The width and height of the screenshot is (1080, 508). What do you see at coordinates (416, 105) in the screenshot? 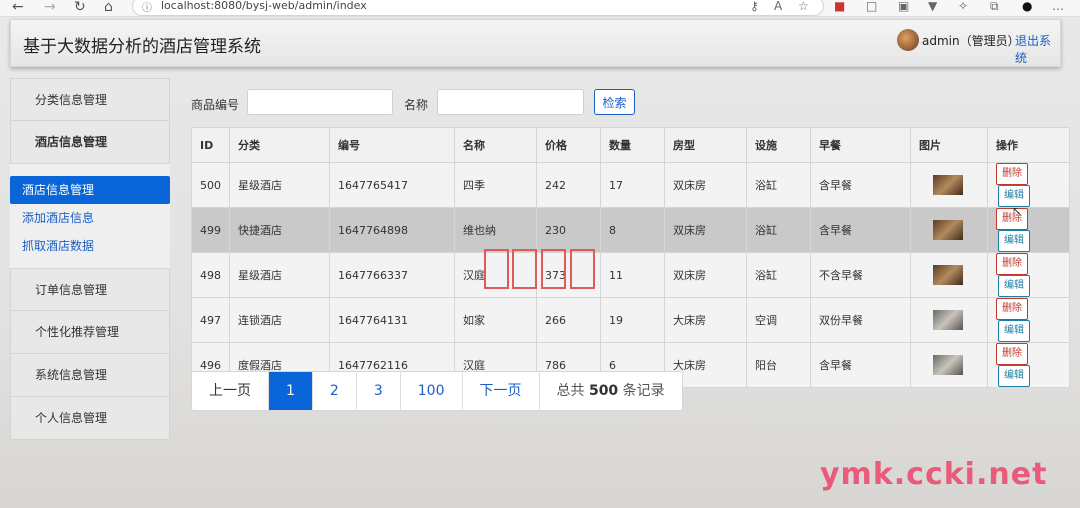
I see `name-label: 名称` at bounding box center [416, 105].